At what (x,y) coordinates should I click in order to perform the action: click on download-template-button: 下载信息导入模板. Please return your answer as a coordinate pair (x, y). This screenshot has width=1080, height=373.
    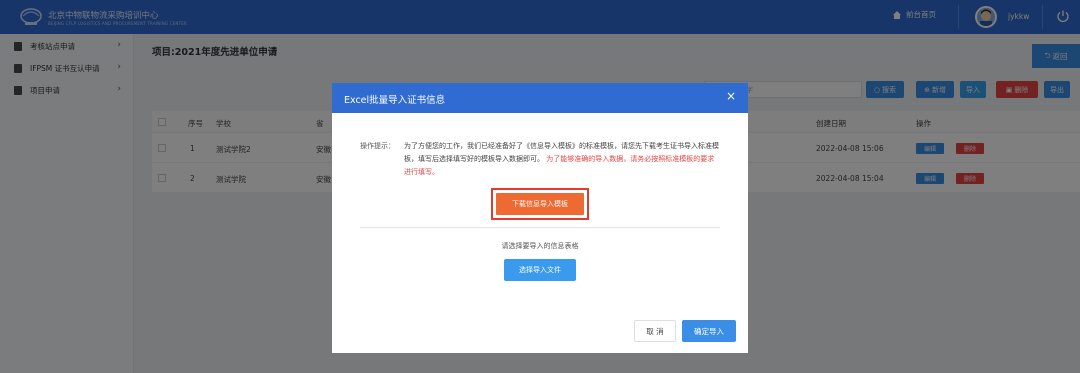
    Looking at the image, I should click on (540, 204).